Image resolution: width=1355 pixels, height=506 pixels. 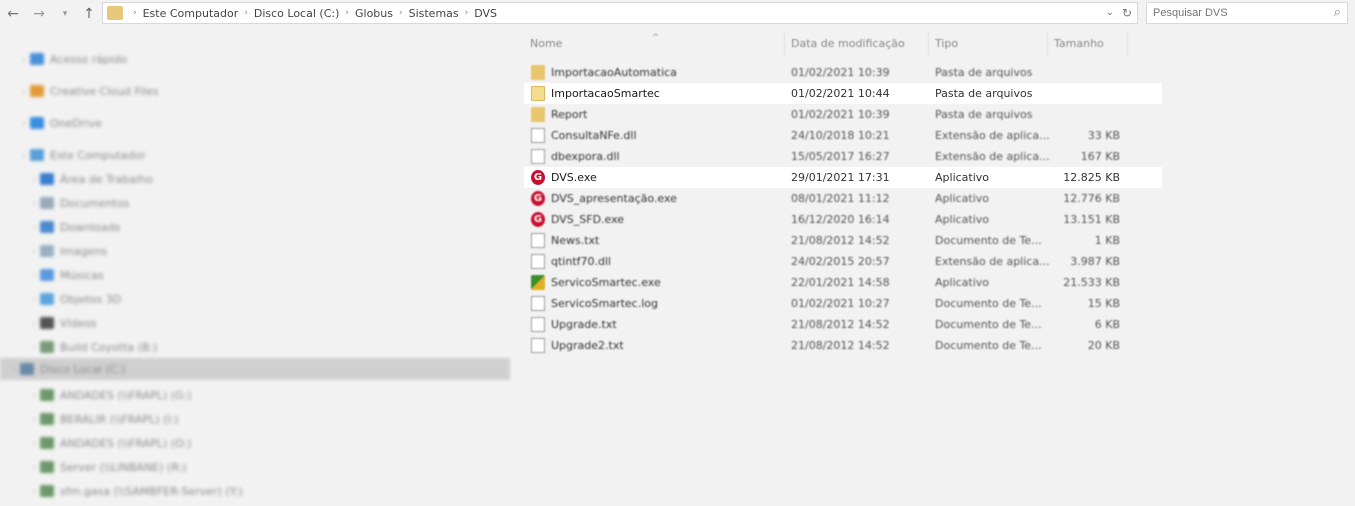 I want to click on sidebar-item: › Documentos, so click(x=255, y=203).